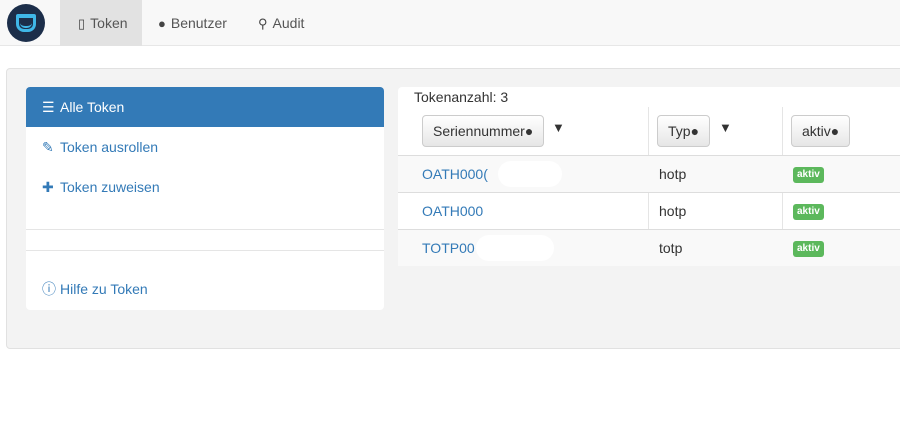  I want to click on token-serial-link: TOTP00, so click(448, 248).